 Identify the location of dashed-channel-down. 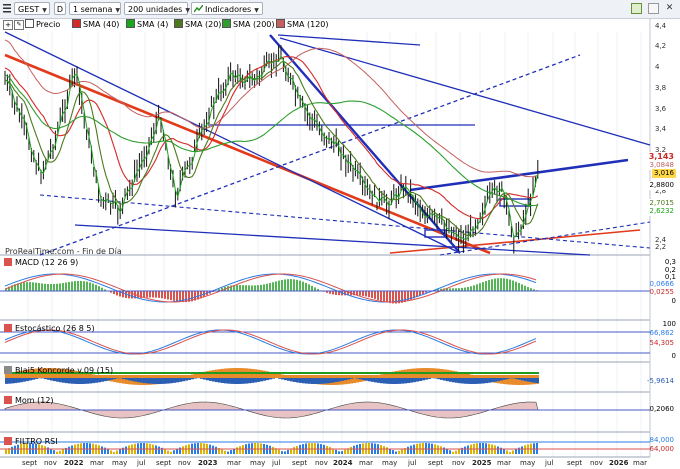
(345, 221).